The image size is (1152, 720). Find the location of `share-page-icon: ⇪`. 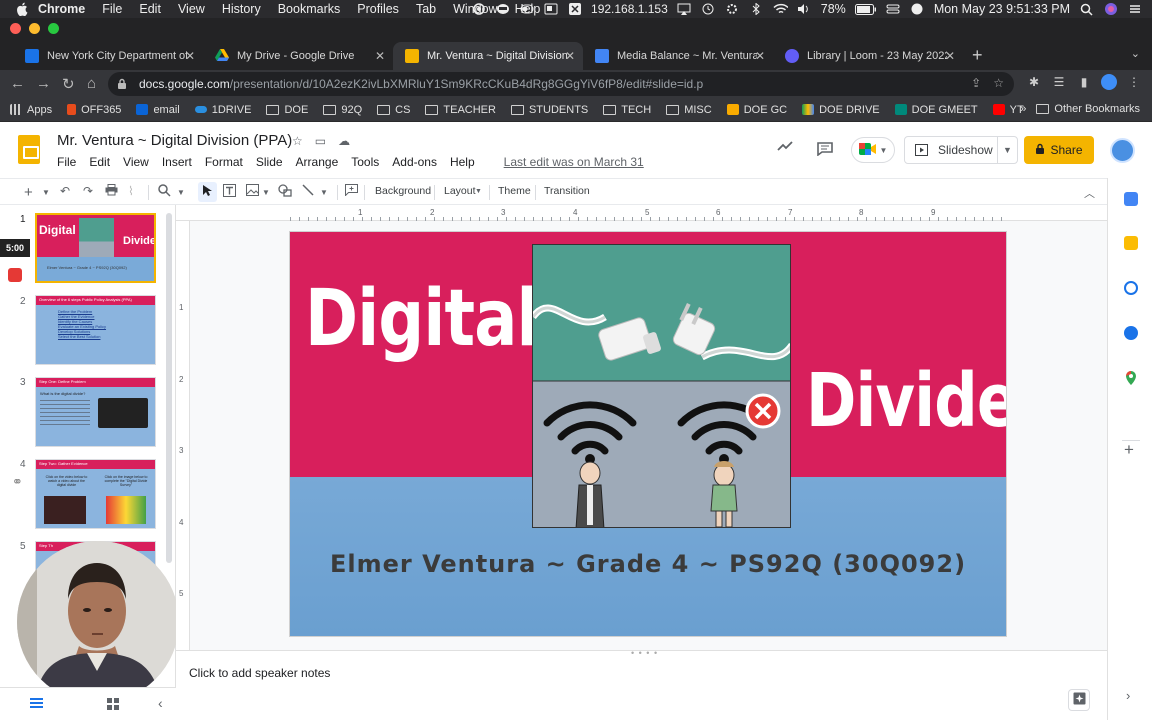

share-page-icon: ⇪ is located at coordinates (976, 83).